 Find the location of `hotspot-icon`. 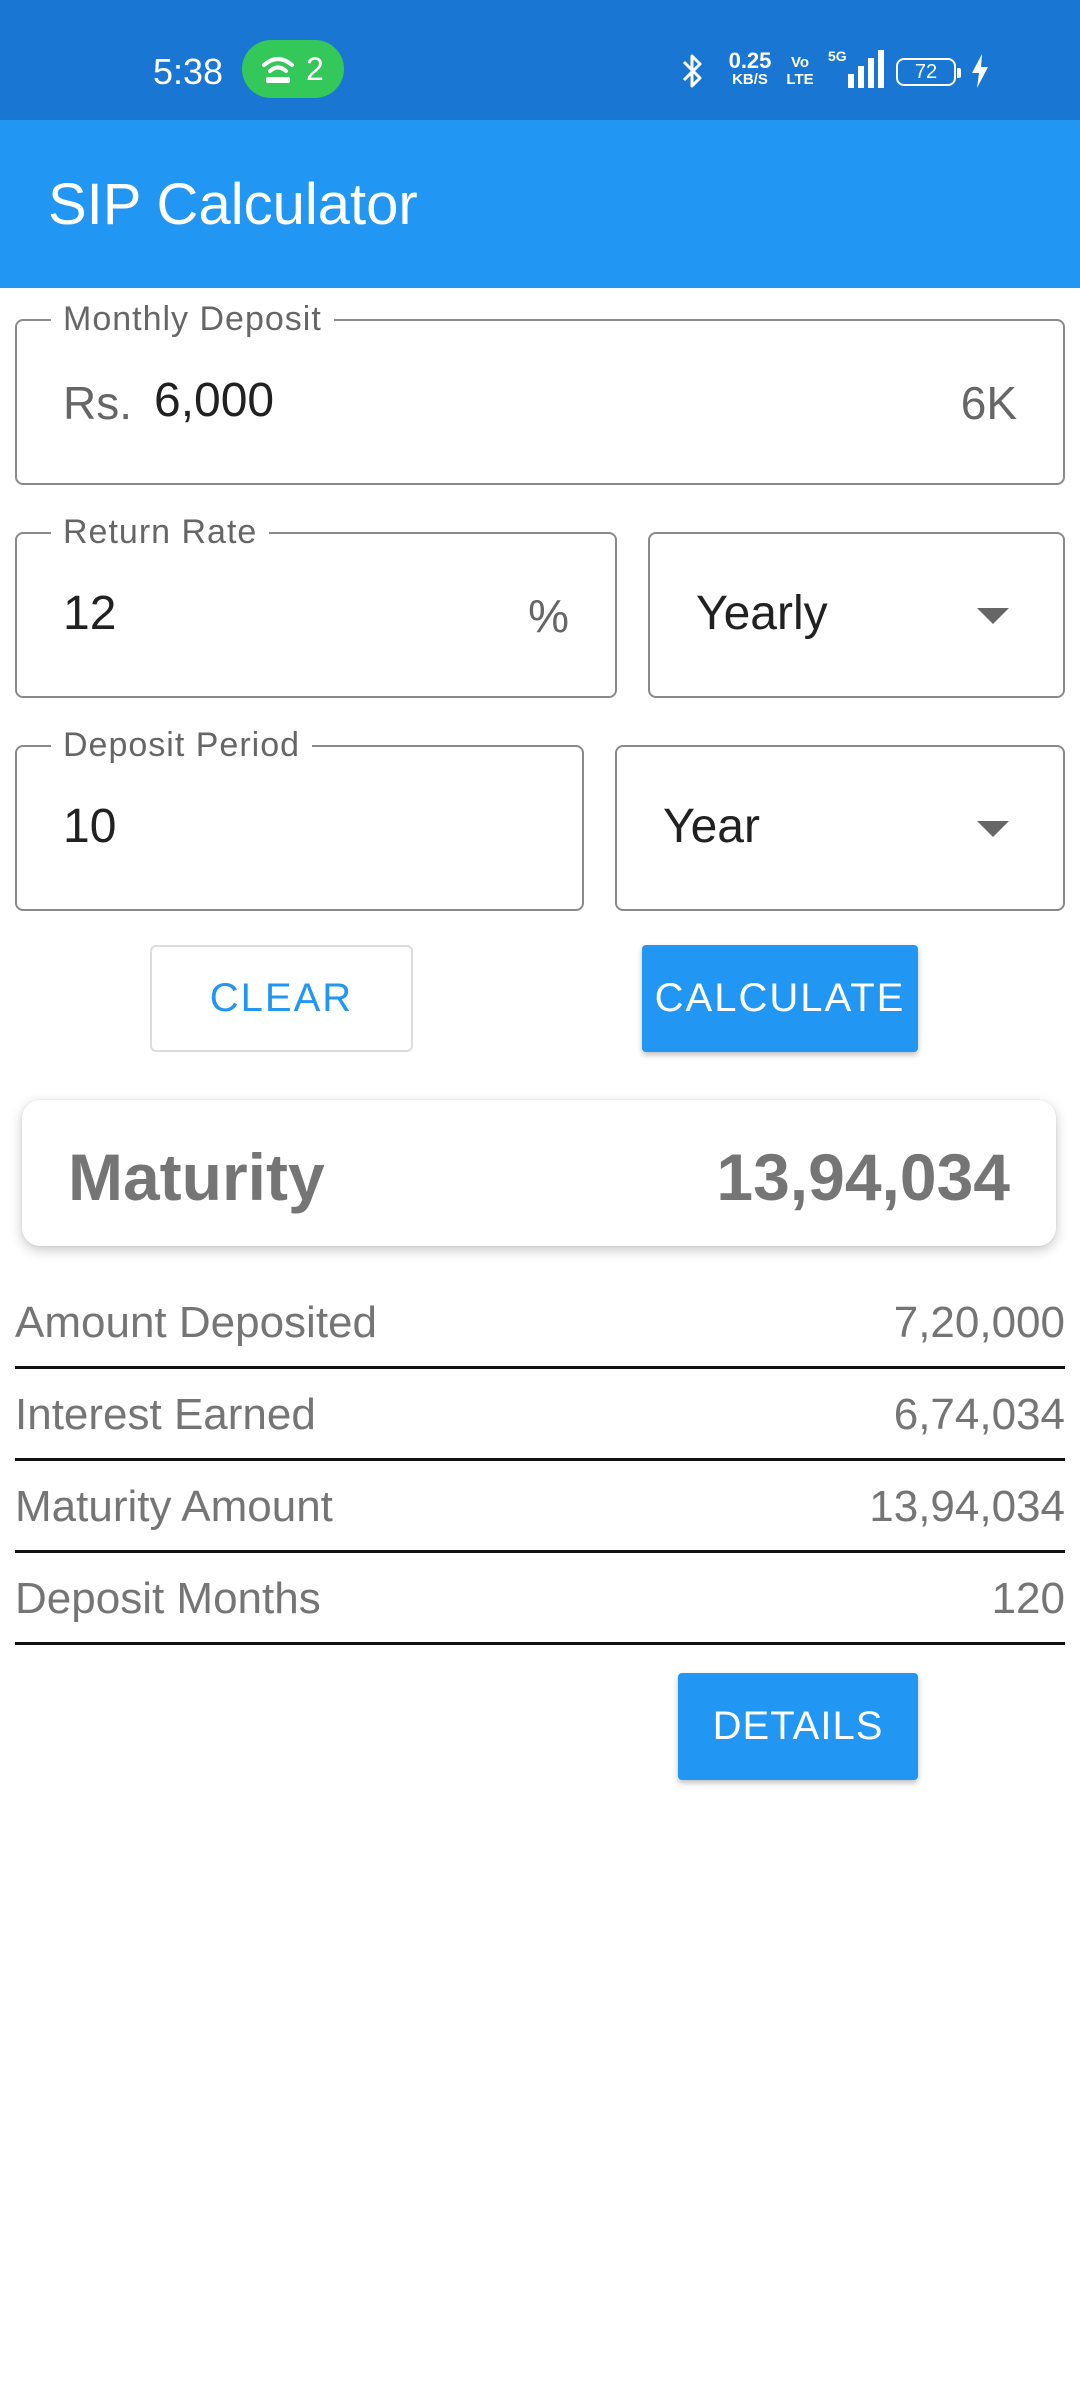

hotspot-icon is located at coordinates (278, 70).